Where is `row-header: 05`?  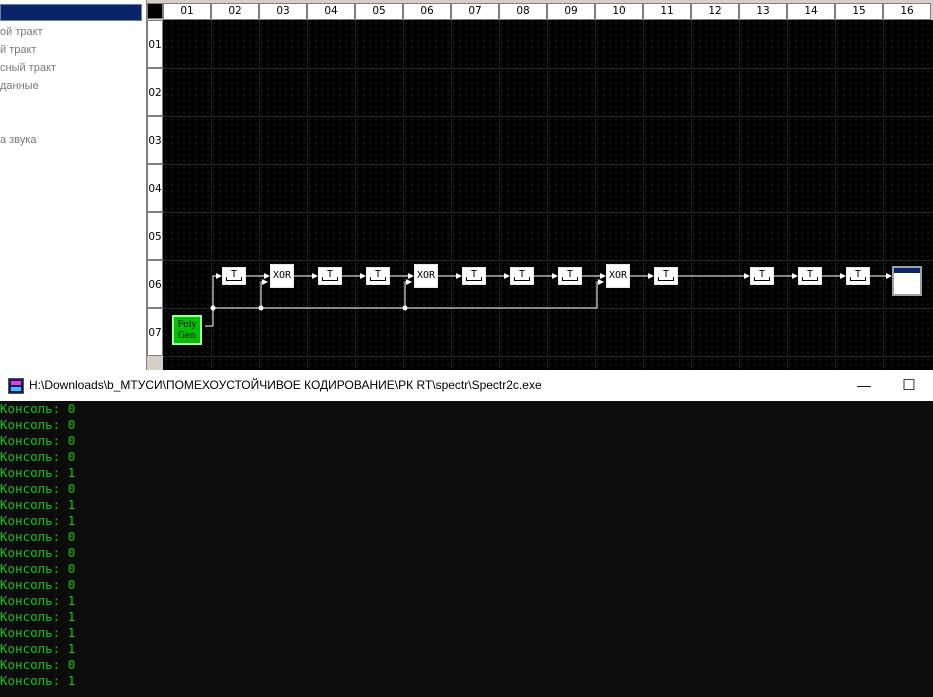 row-header: 05 is located at coordinates (155, 236).